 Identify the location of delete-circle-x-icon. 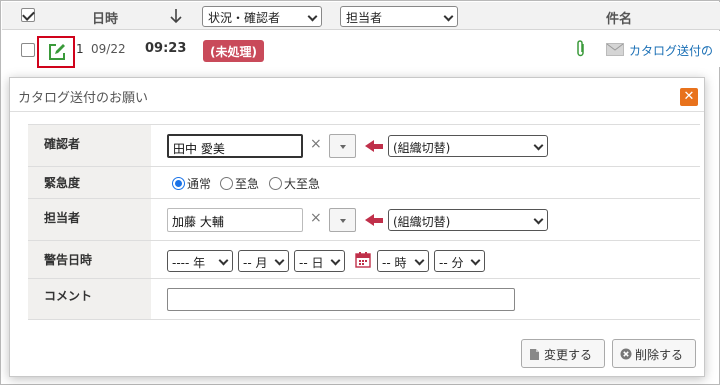
(626, 355).